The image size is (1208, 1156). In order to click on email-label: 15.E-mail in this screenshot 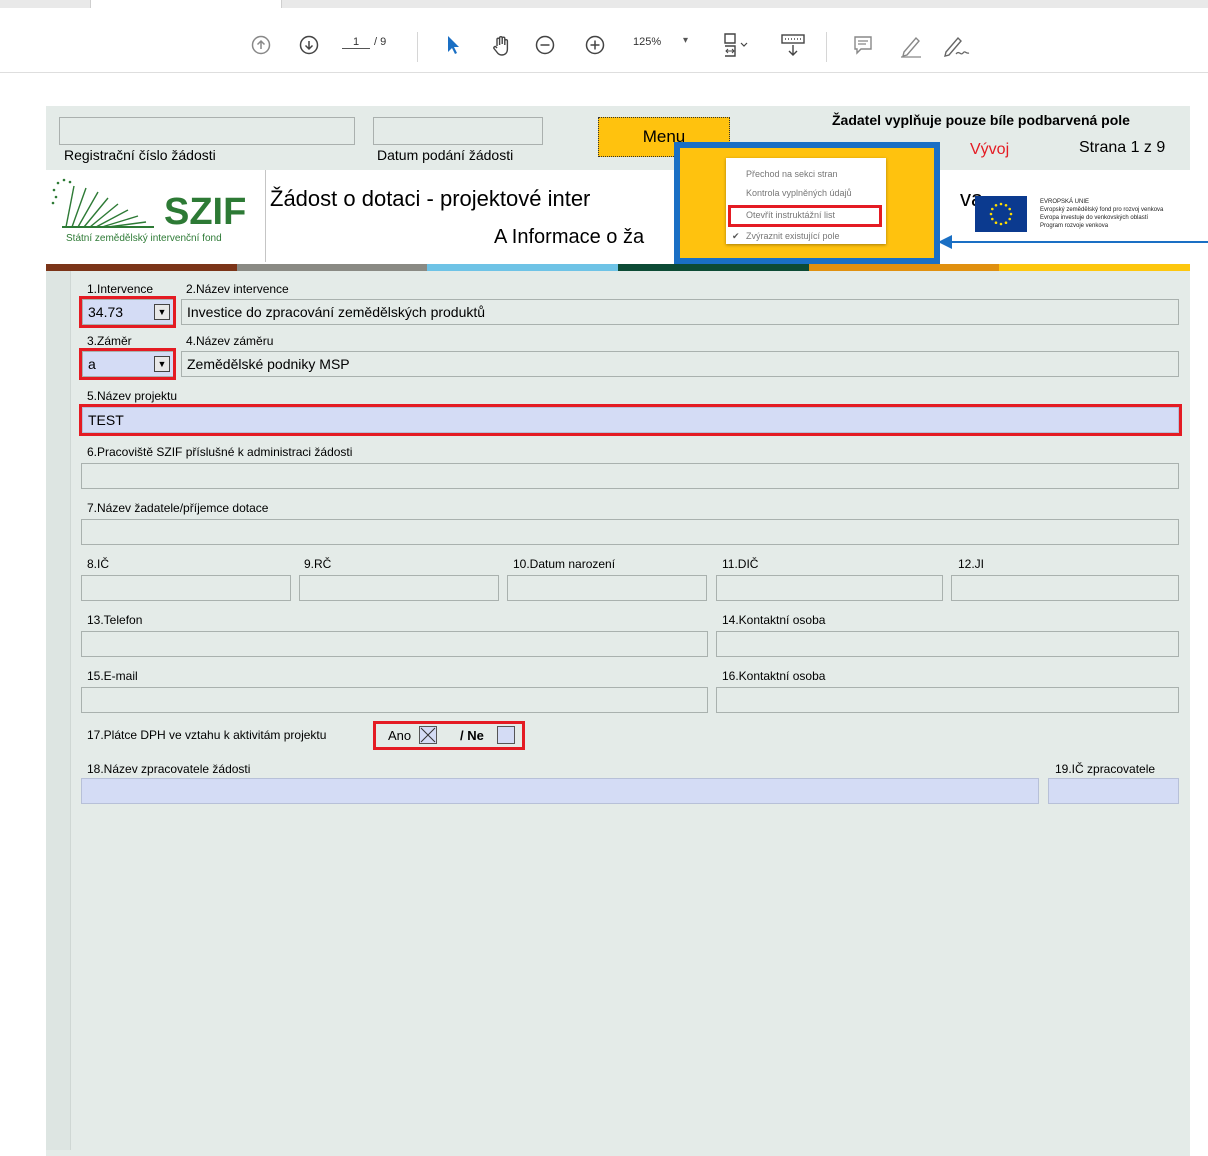, I will do `click(112, 676)`.